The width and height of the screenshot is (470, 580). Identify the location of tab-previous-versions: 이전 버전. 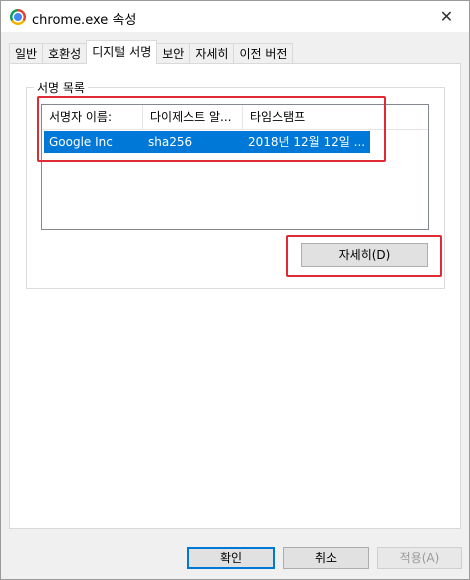
(263, 53).